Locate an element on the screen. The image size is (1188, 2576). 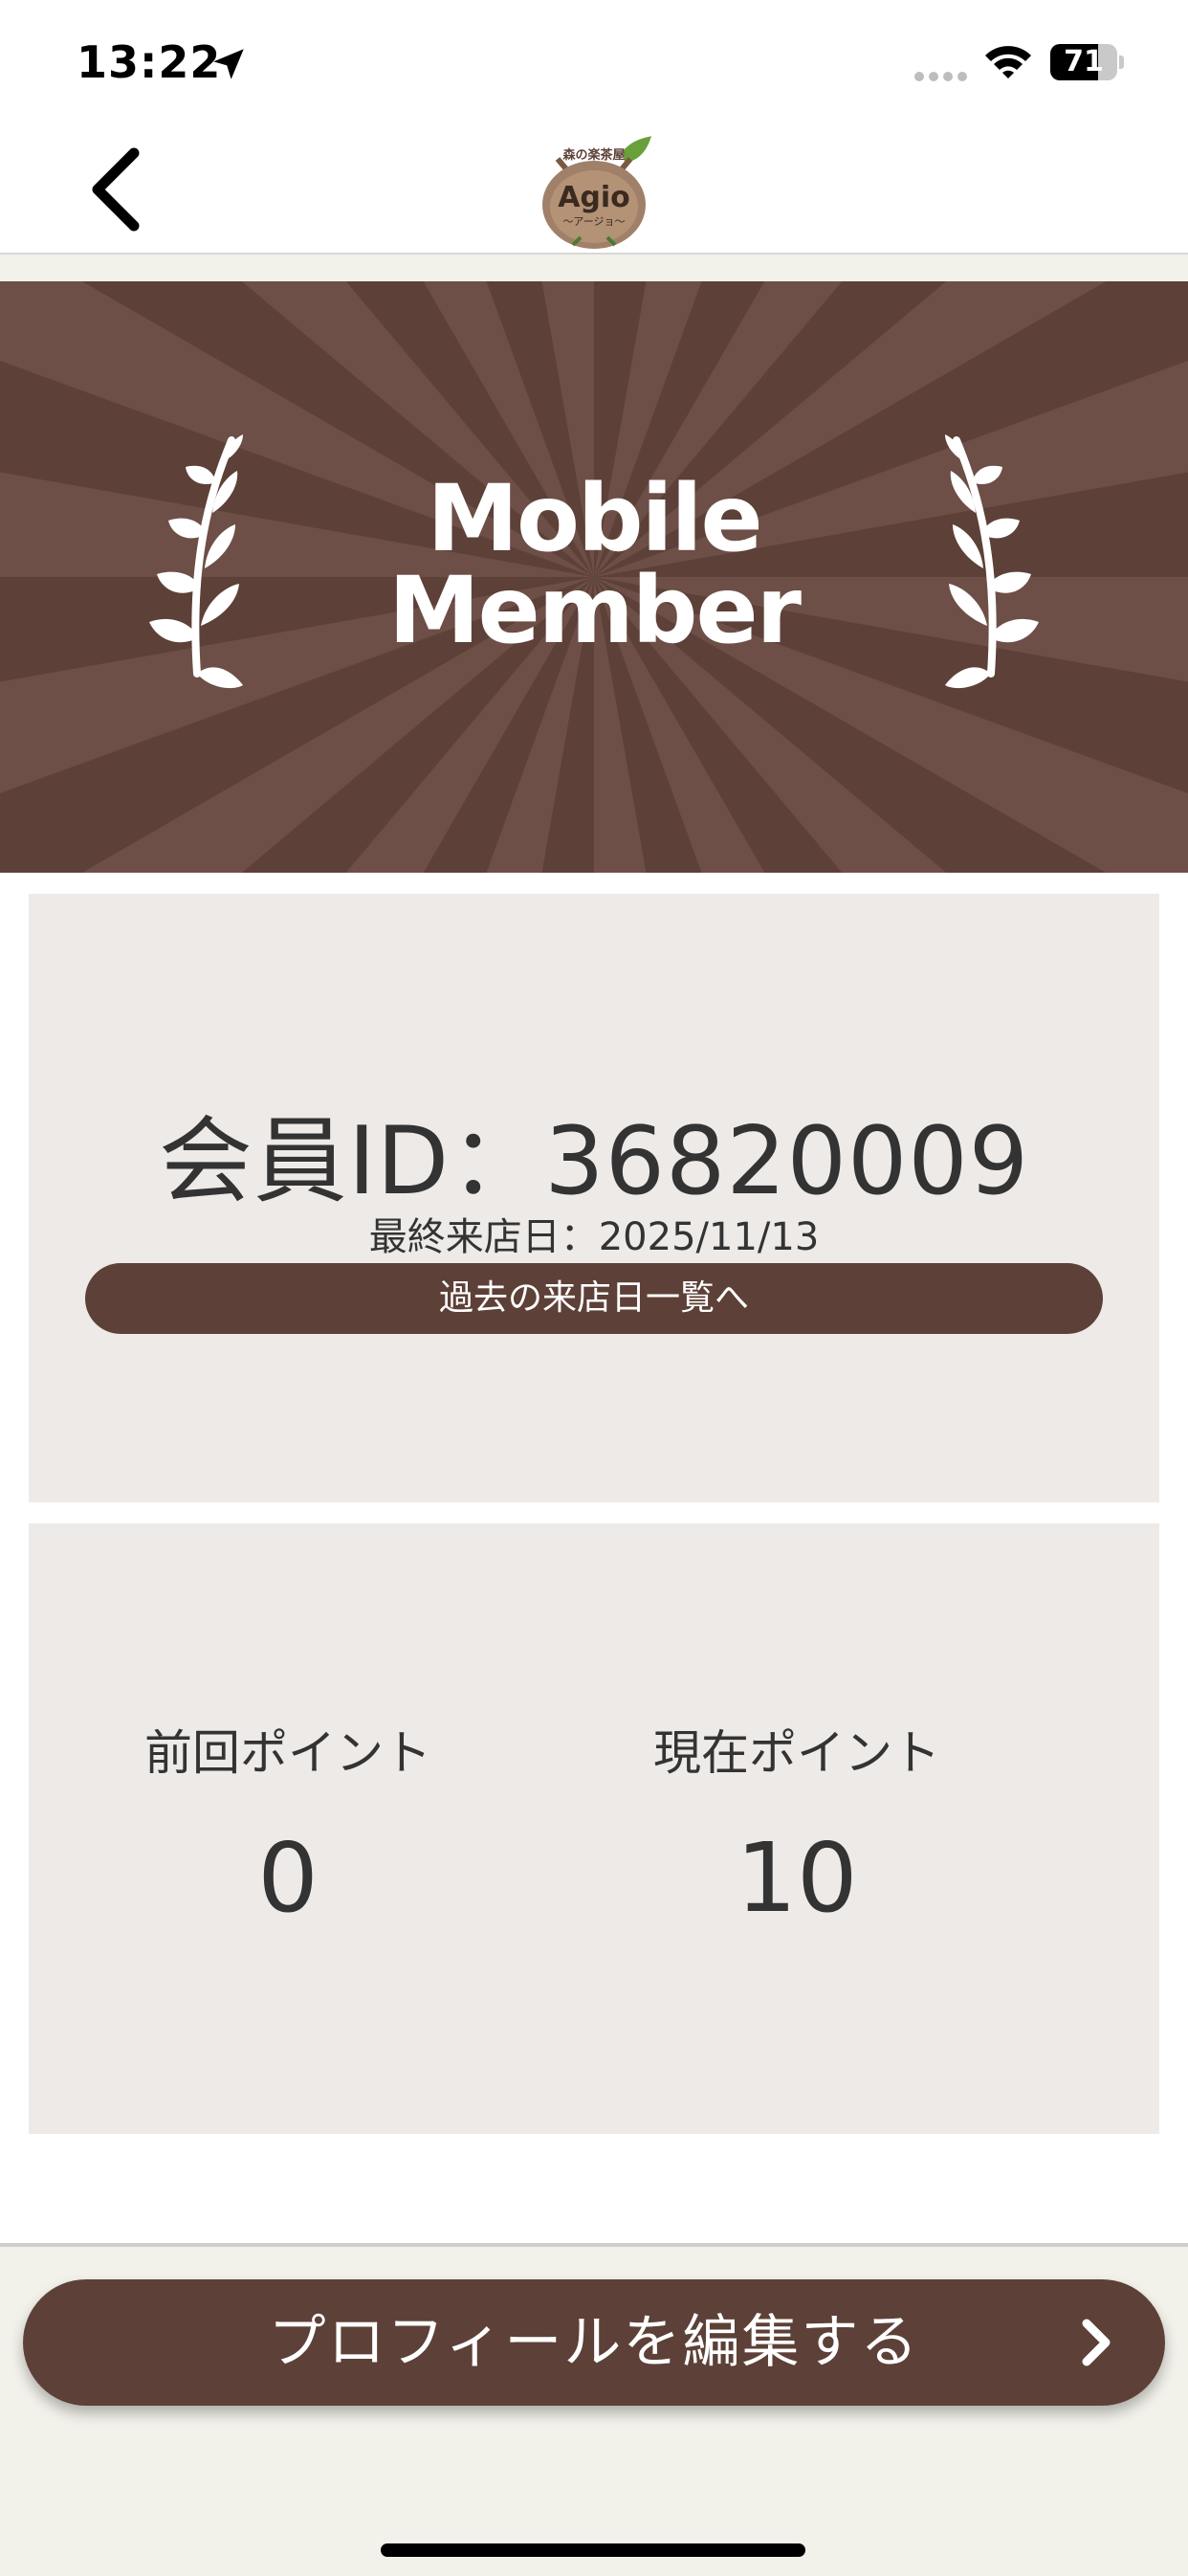
previous-points-label: 前回ポイント is located at coordinates (287, 1753).